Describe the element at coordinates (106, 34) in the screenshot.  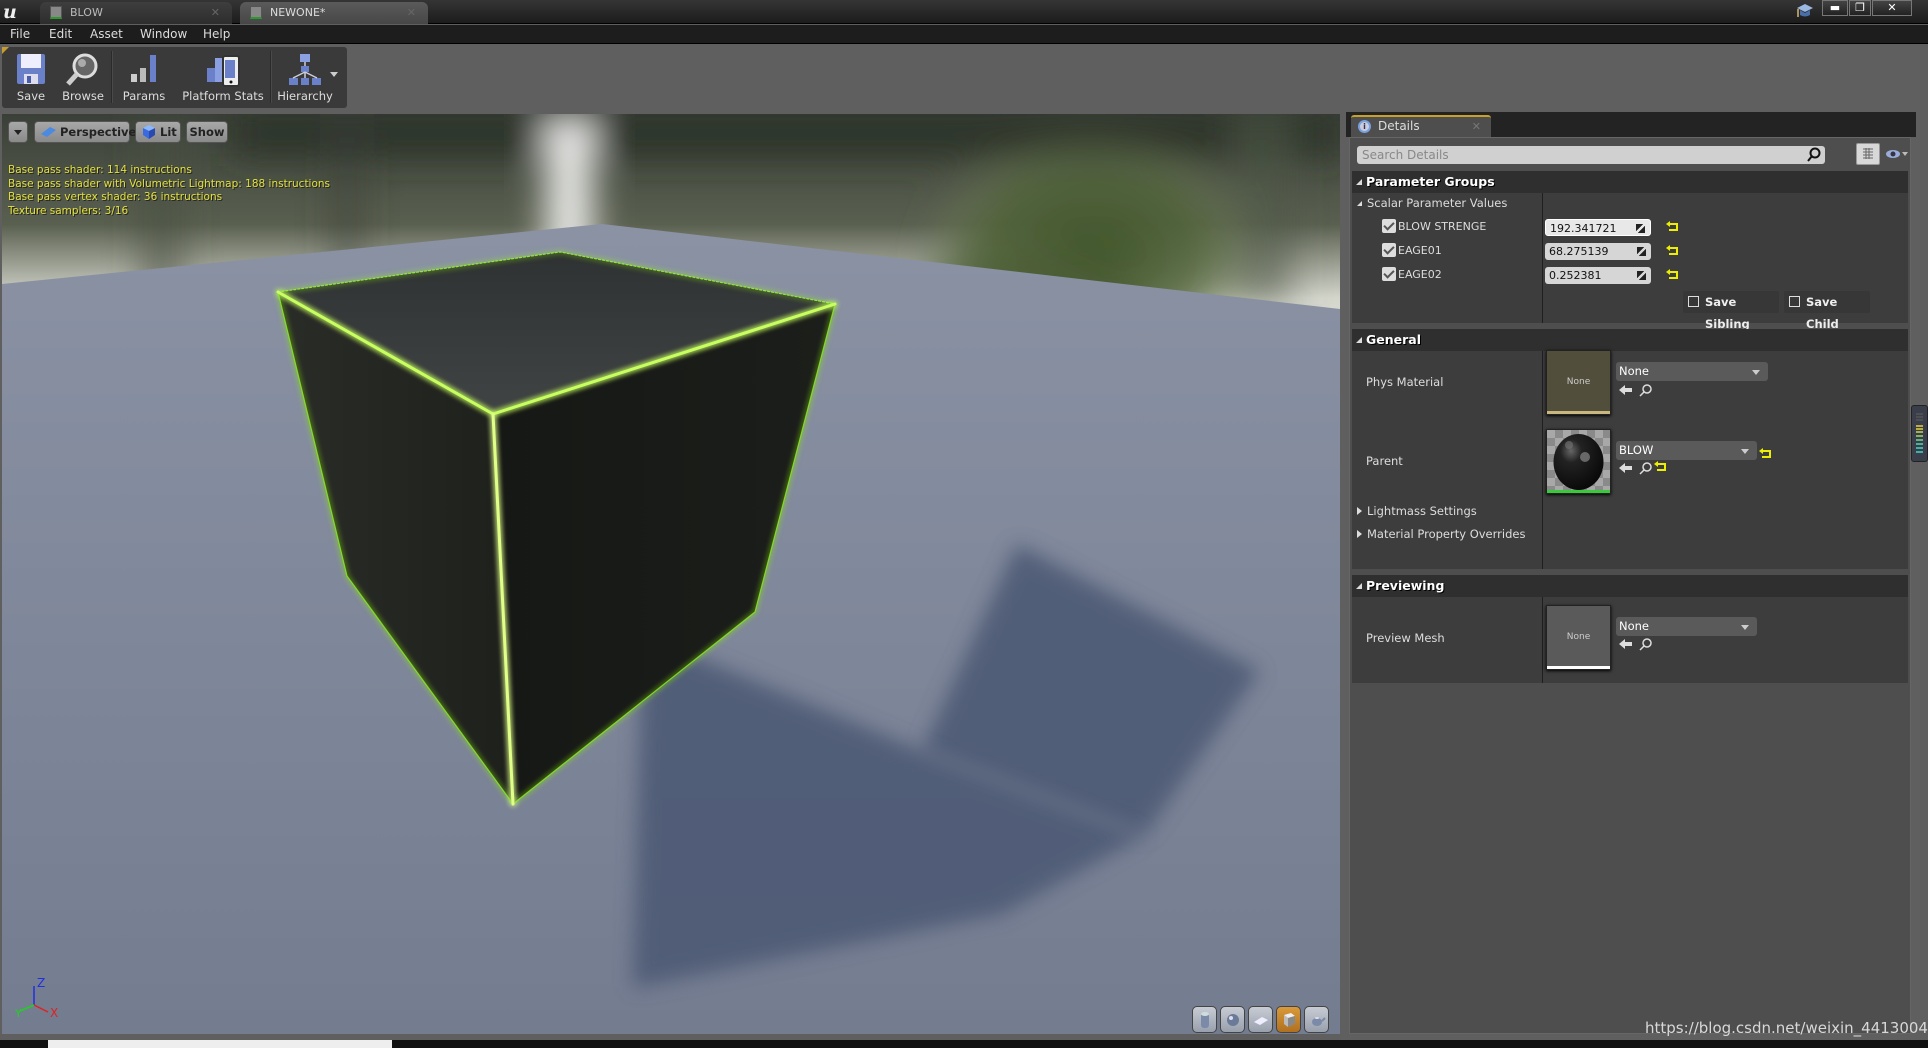
I see `menu-asset: Asset` at that location.